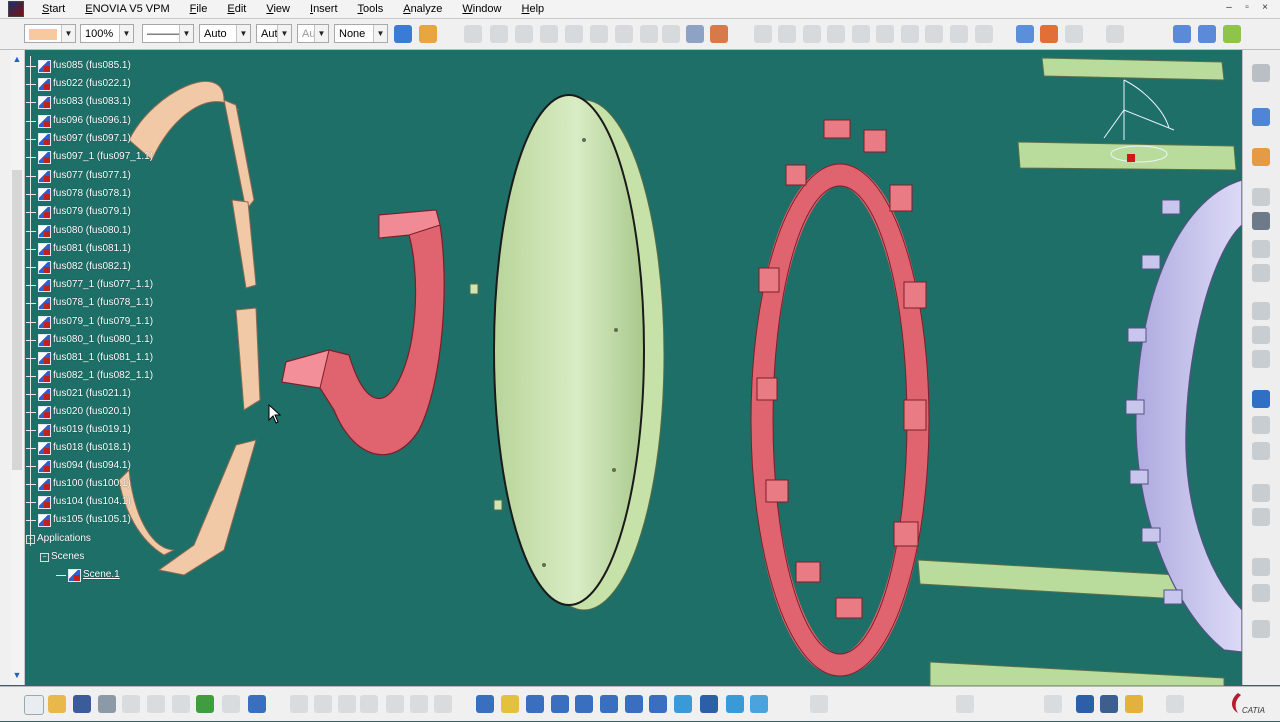 The image size is (1280, 722). Describe the element at coordinates (78, 412) in the screenshot. I see `tree-node: fus020 (fus020.1)` at that location.